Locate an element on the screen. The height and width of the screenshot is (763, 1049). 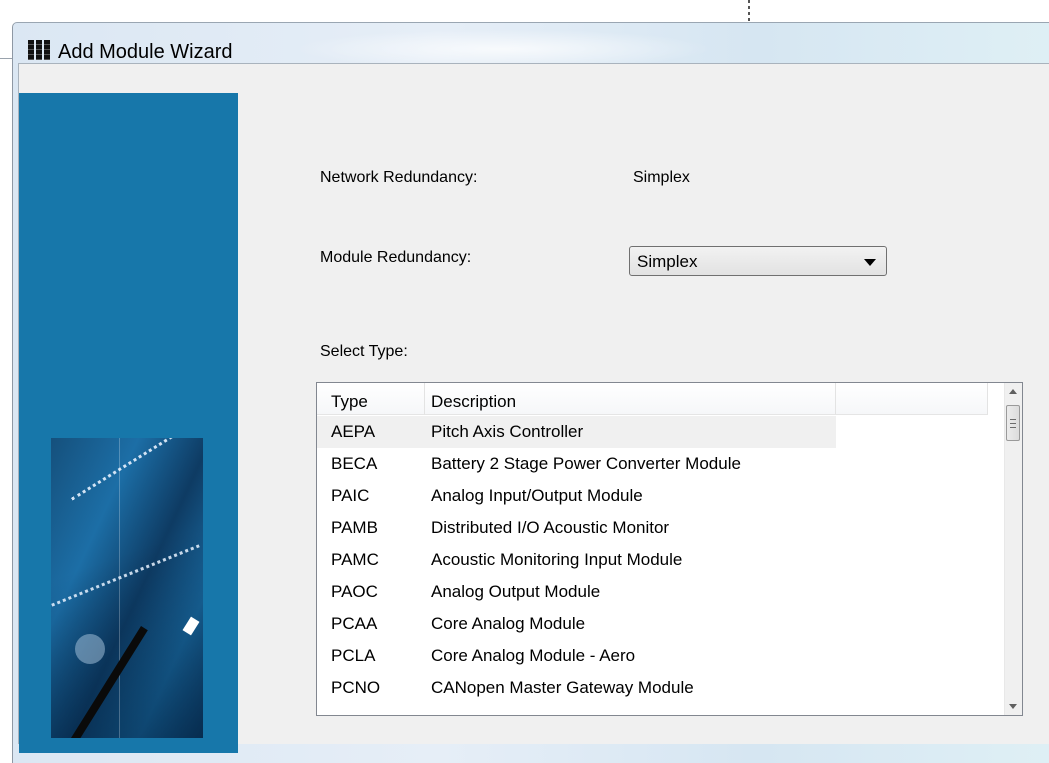
column-header-empty is located at coordinates (912, 399).